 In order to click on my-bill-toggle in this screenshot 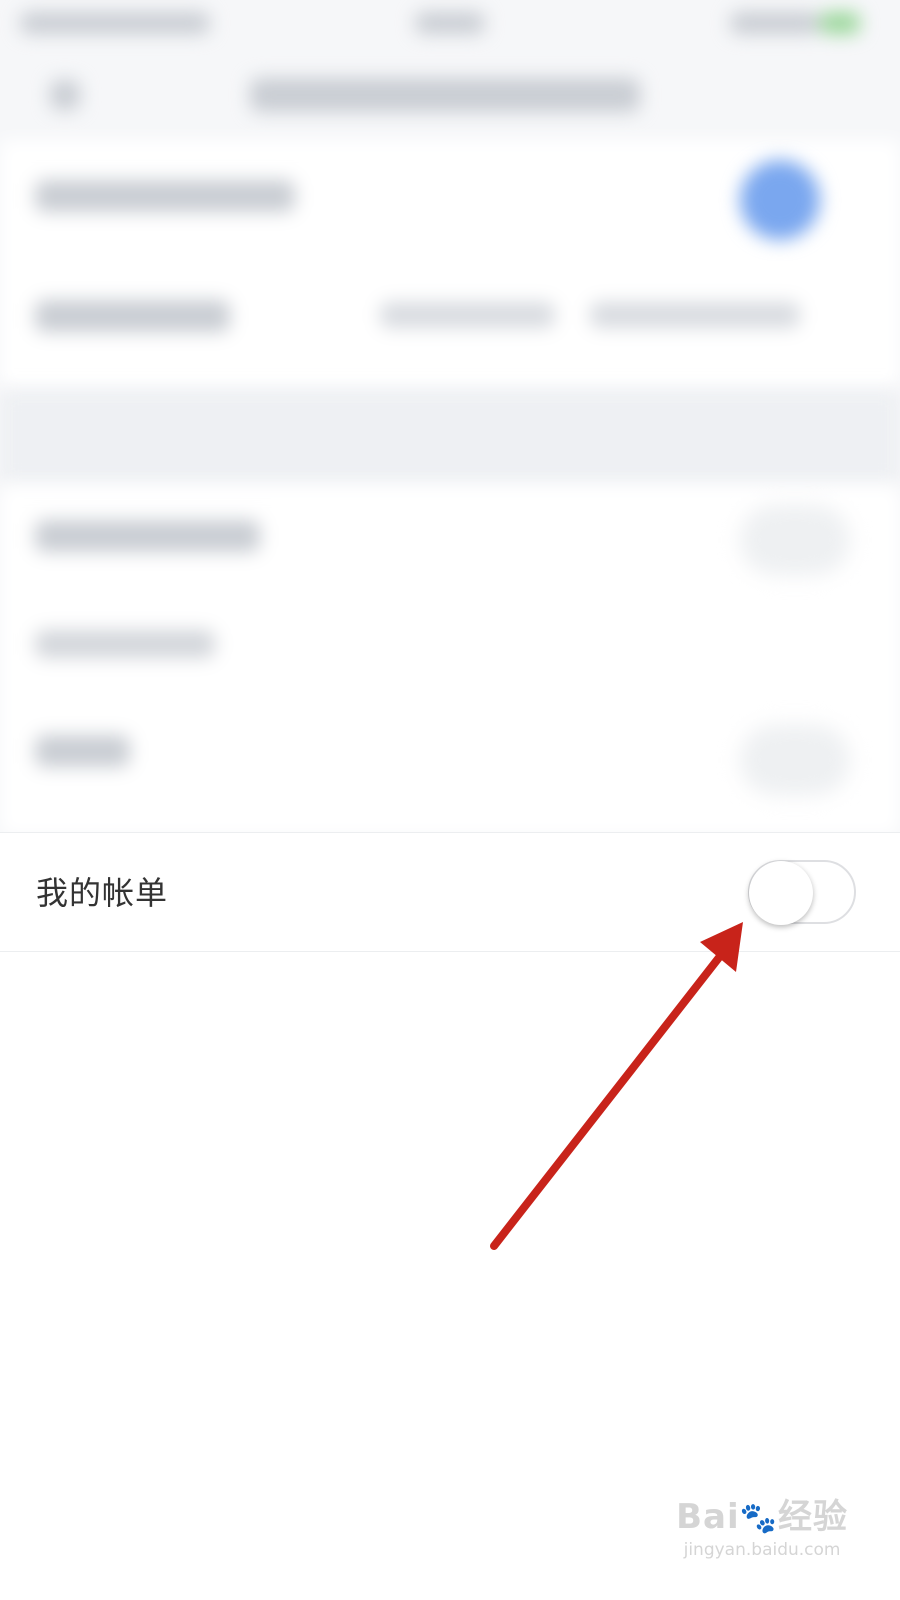, I will do `click(802, 892)`.